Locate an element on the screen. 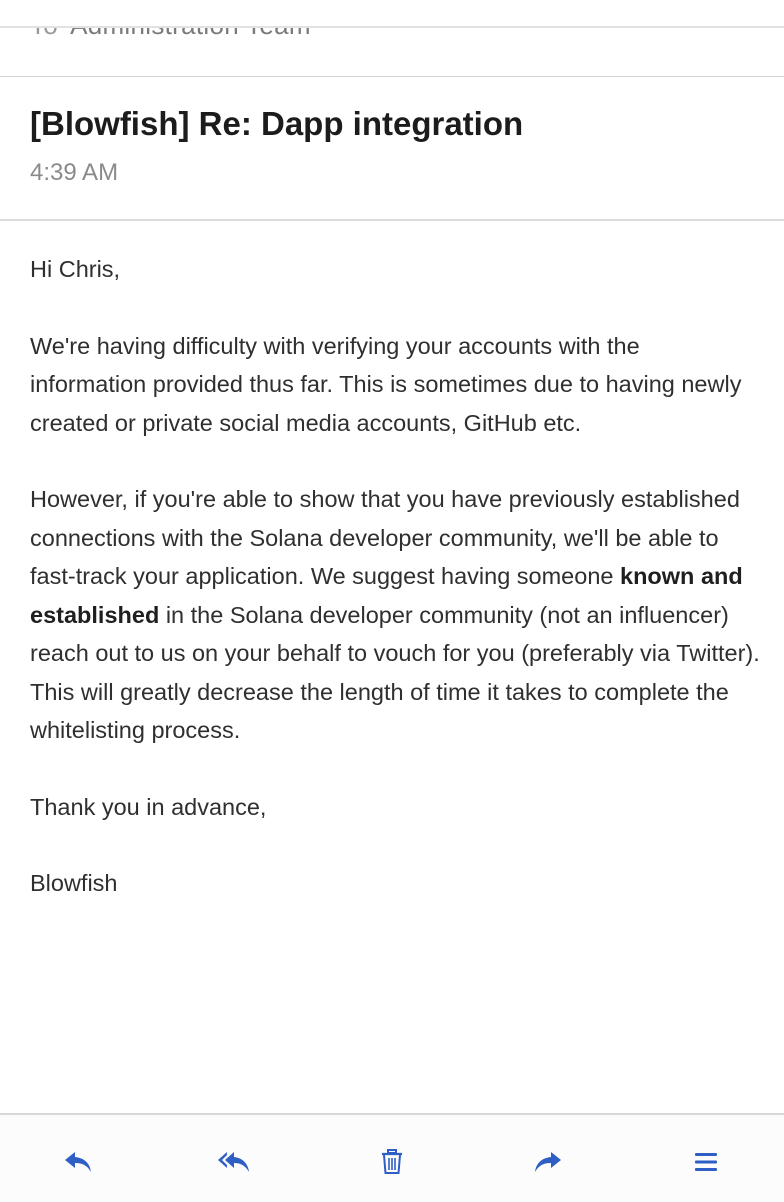 This screenshot has height=1202, width=784. closing: Thank you in advance, is located at coordinates (148, 806).